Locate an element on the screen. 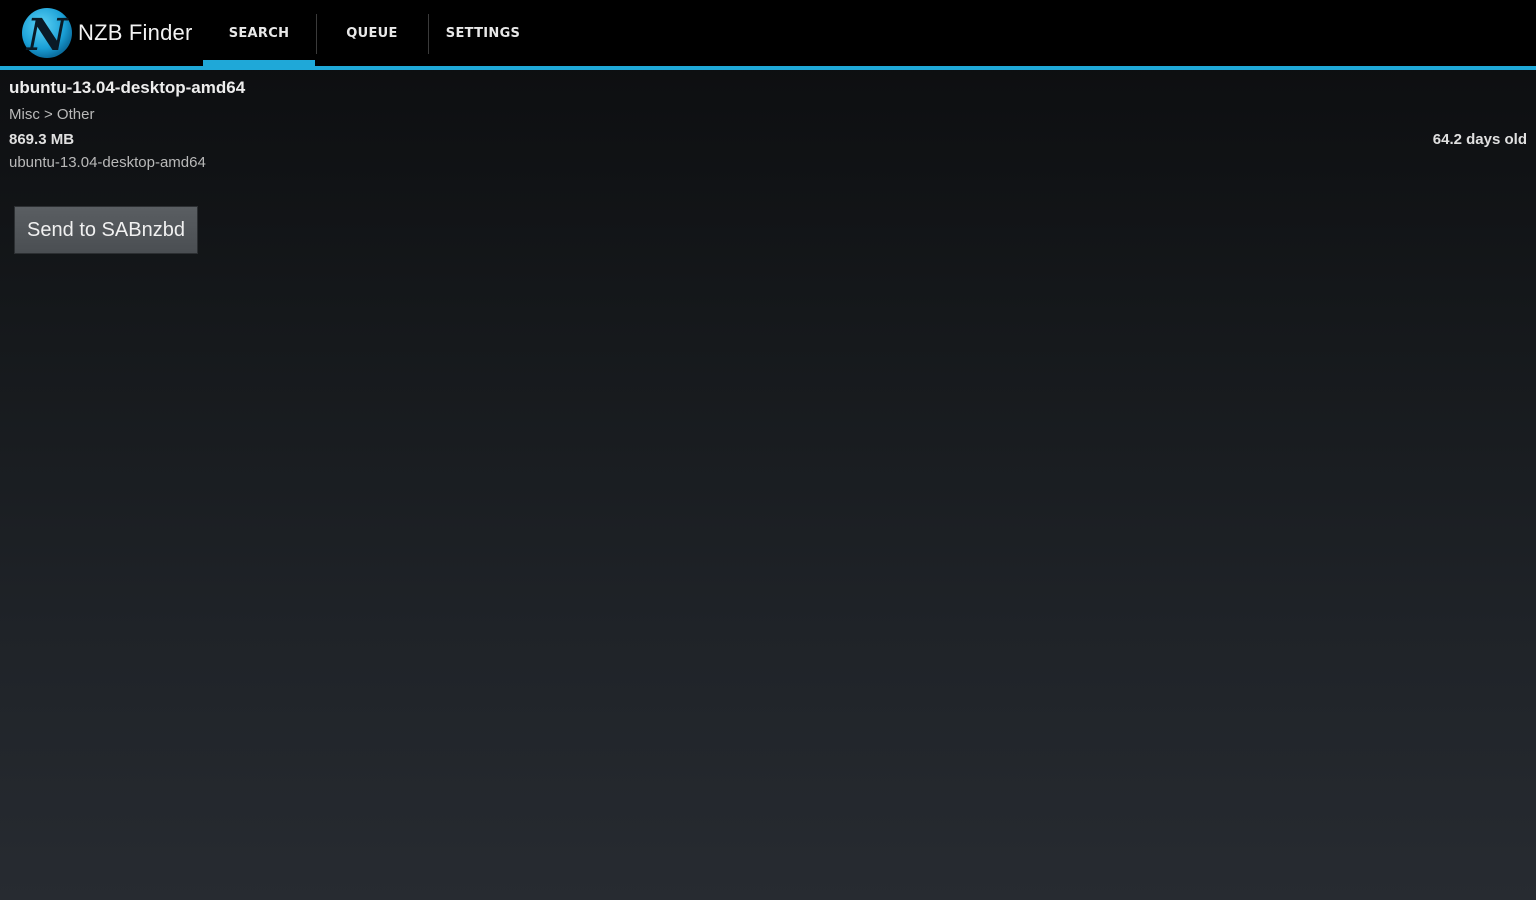 The width and height of the screenshot is (1536, 900). selected-tab-indicator is located at coordinates (259, 63).